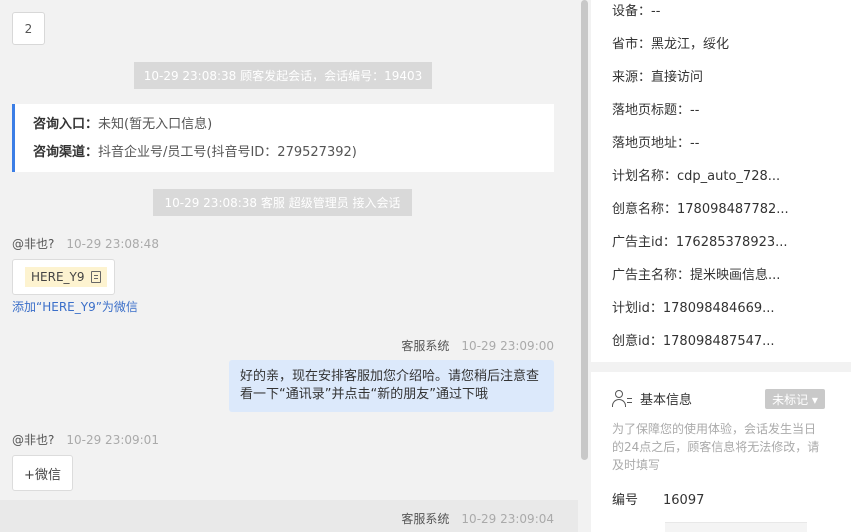  What do you see at coordinates (651, 275) in the screenshot?
I see `field-label: 广告主名称：` at bounding box center [651, 275].